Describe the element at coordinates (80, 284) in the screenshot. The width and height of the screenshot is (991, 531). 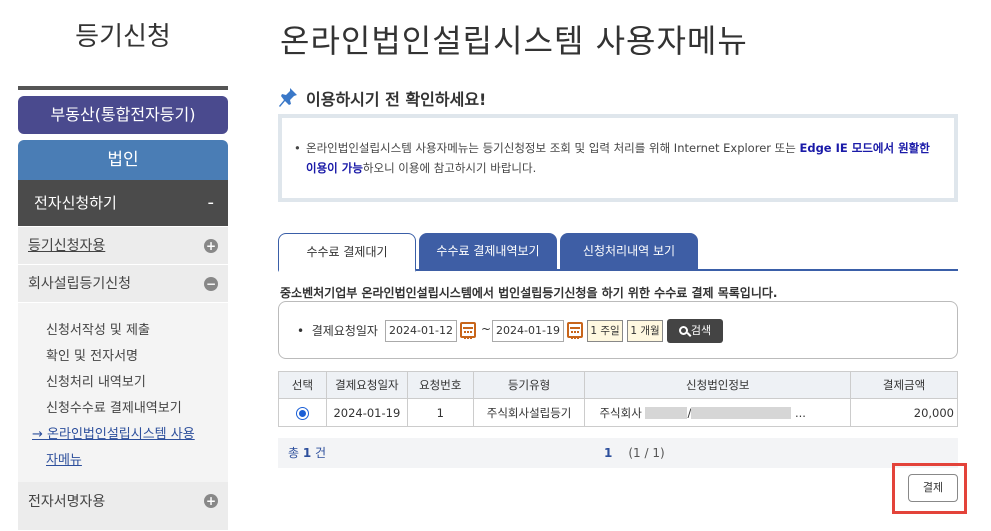
I see `sidebar-item-label: 회사설립등기신청` at that location.